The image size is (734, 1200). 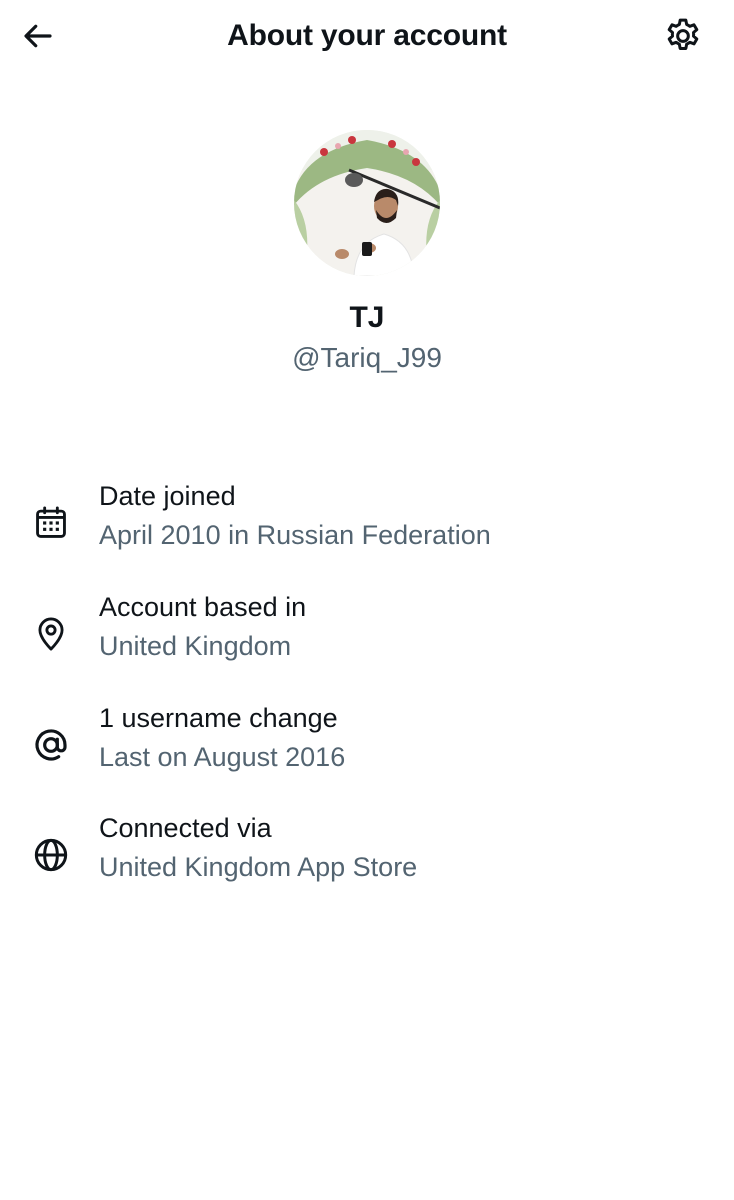 I want to click on info-row-connected-via: Connected via United Kingdom App Store, so click(x=367, y=856).